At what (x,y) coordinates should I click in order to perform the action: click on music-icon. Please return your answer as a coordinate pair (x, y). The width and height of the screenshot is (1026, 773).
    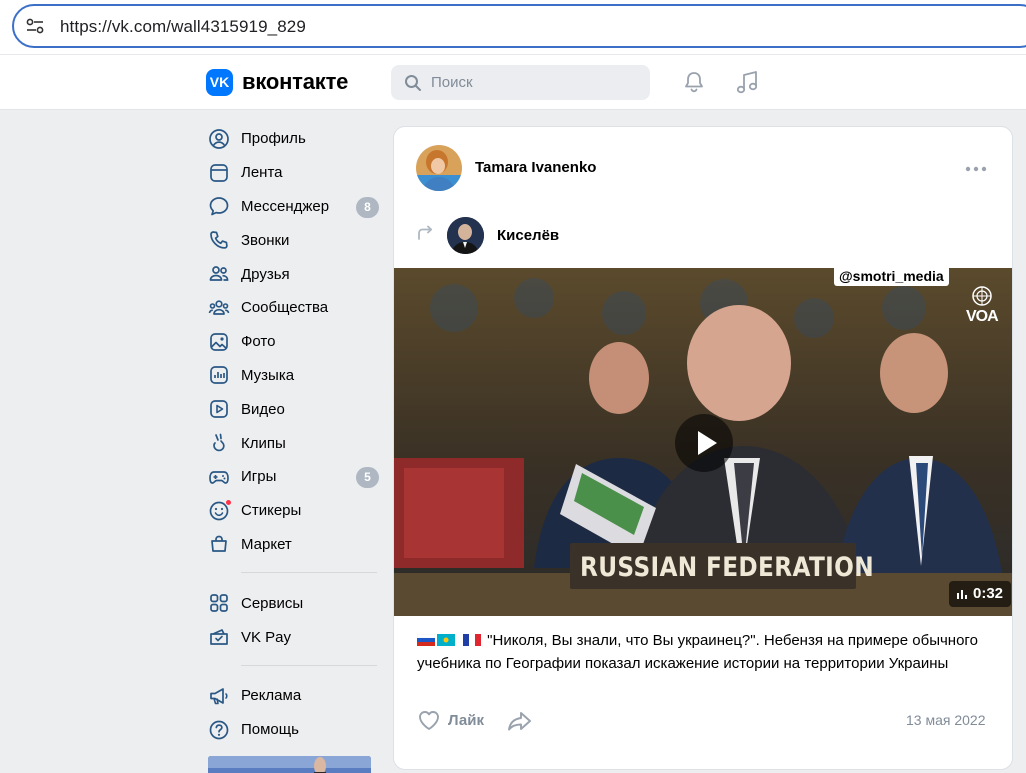
    Looking at the image, I should click on (219, 375).